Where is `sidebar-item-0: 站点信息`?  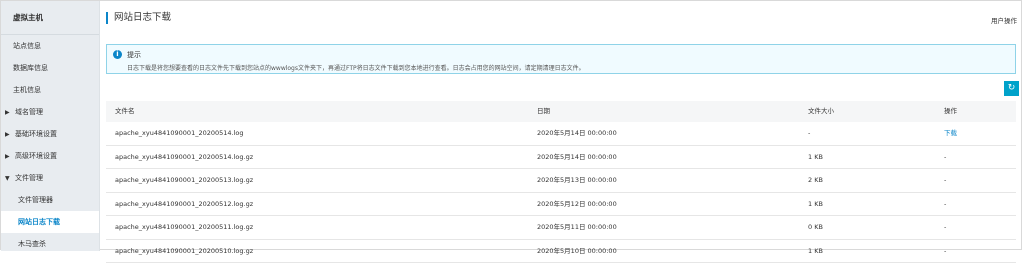
sidebar-item-0: 站点信息 is located at coordinates (50, 46).